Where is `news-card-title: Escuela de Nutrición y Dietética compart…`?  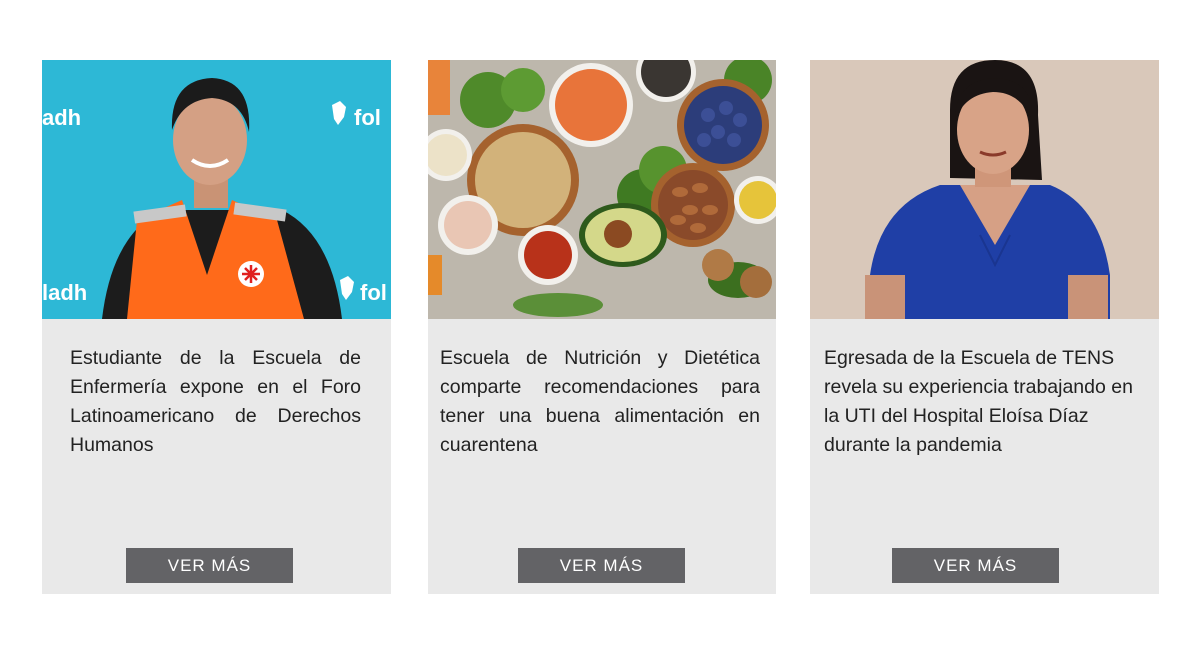 news-card-title: Escuela de Nutrición y Dietética compart… is located at coordinates (600, 402).